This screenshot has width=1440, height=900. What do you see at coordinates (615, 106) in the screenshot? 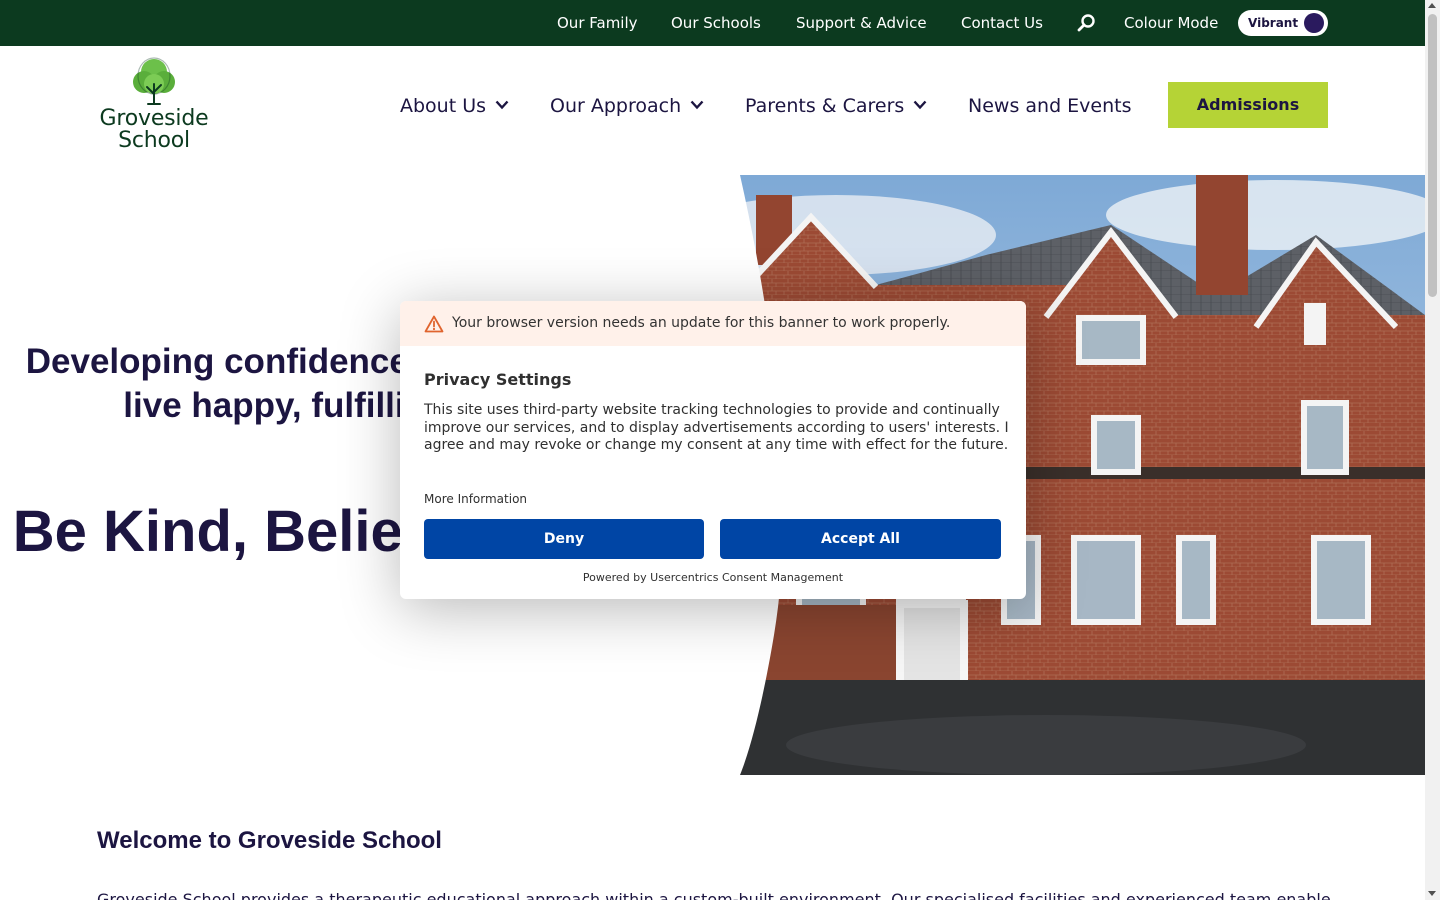
I see `nav-our-approach: Our Approach` at bounding box center [615, 106].